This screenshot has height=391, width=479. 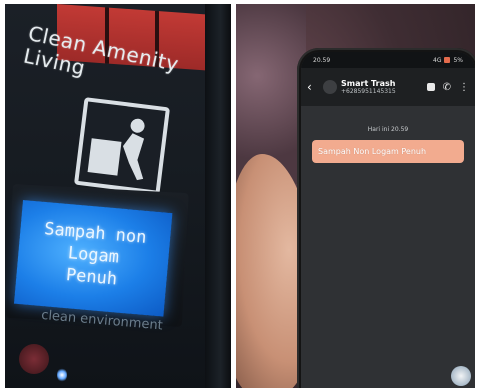 I want to click on avatar, so click(x=330, y=87).